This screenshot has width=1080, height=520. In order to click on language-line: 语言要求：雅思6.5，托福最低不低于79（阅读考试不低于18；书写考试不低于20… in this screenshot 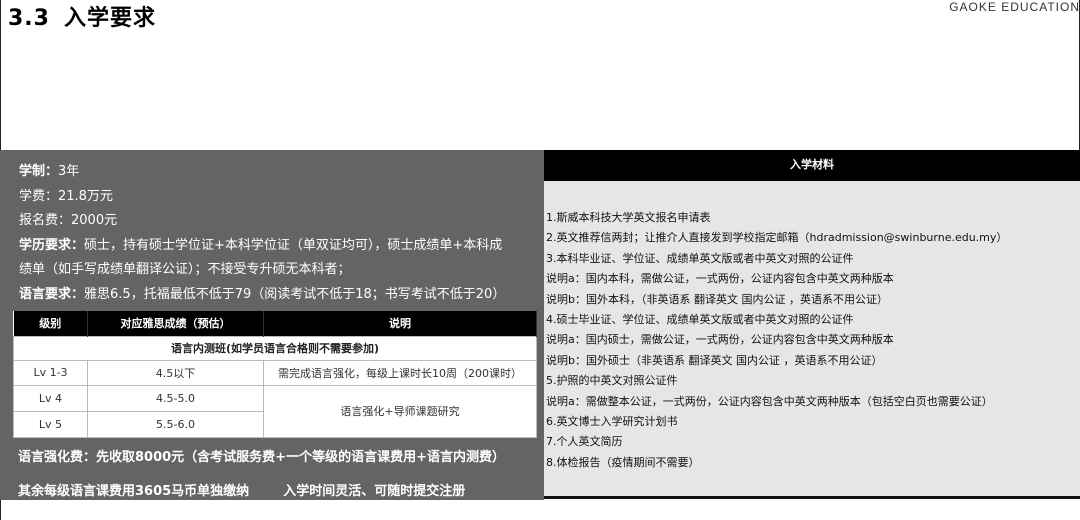, I will do `click(279, 295)`.